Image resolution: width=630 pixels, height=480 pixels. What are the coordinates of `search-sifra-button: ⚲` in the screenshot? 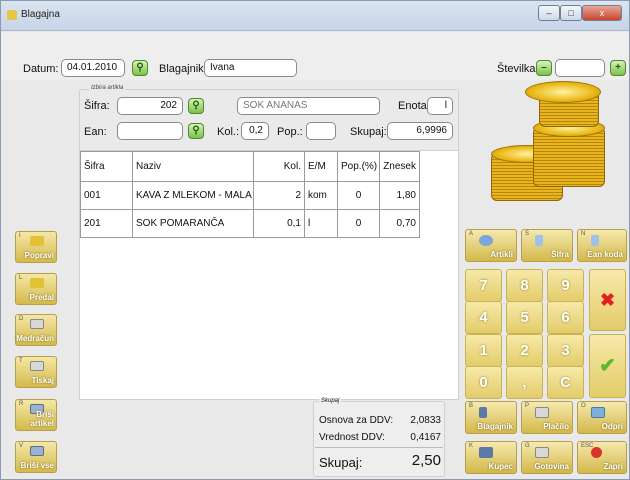 It's located at (196, 106).